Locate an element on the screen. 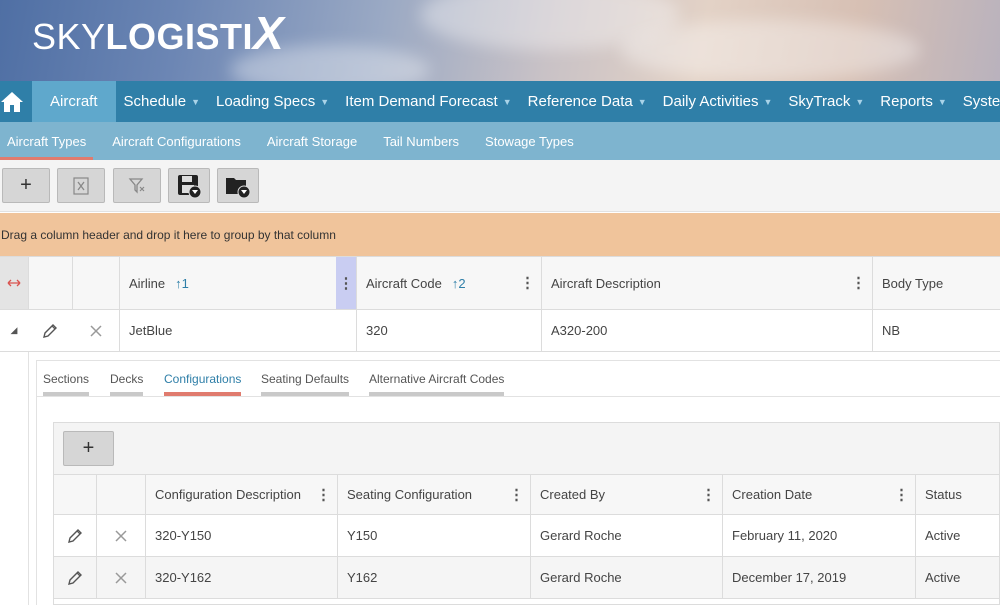 This screenshot has width=1000, height=605. tab-seating-defaults: Seating Defaults is located at coordinates (305, 384).